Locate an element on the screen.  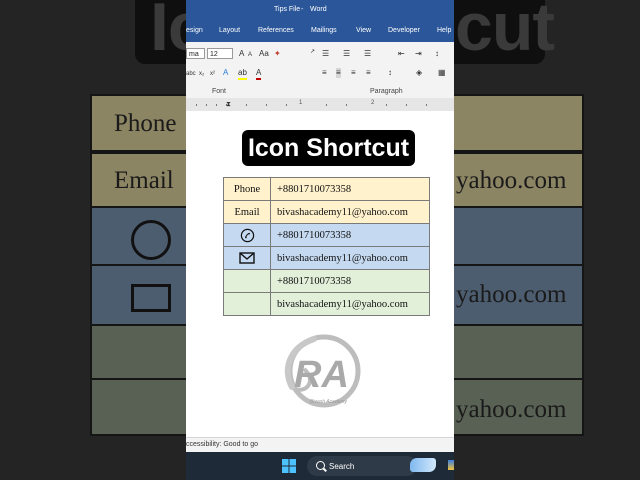
ruler: ⧗ 1 2 is located at coordinates (320, 105).